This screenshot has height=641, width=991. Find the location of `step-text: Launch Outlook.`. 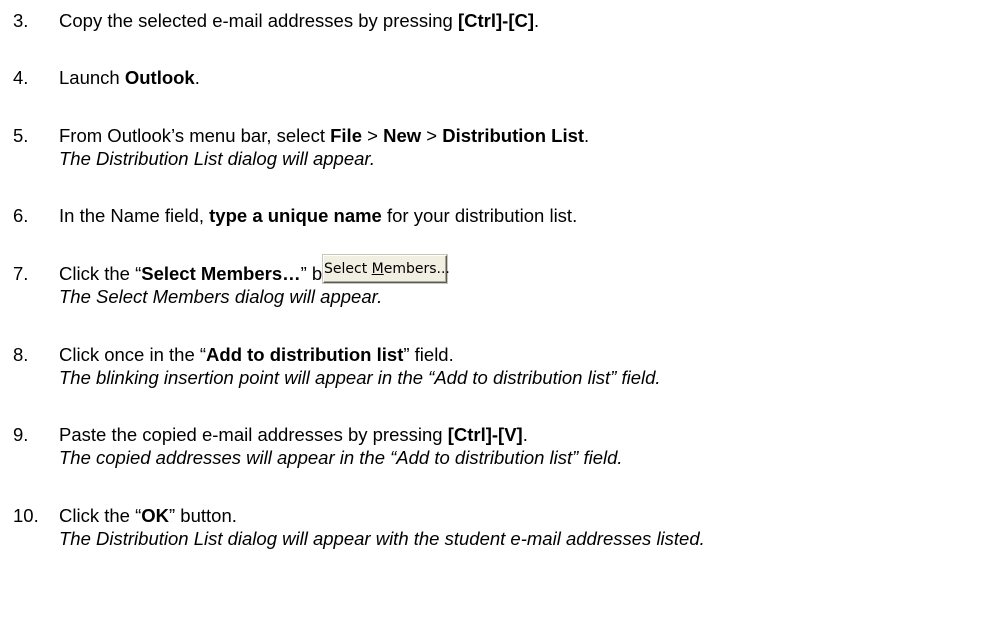

step-text: Launch Outlook. is located at coordinates (129, 77).